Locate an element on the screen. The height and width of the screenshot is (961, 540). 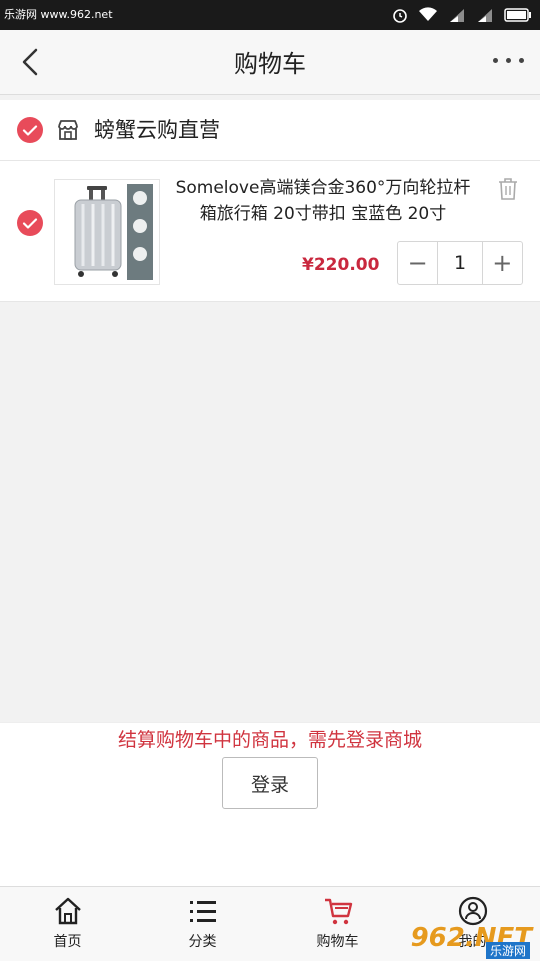
tab-category-label: 分类 is located at coordinates (202, 942).